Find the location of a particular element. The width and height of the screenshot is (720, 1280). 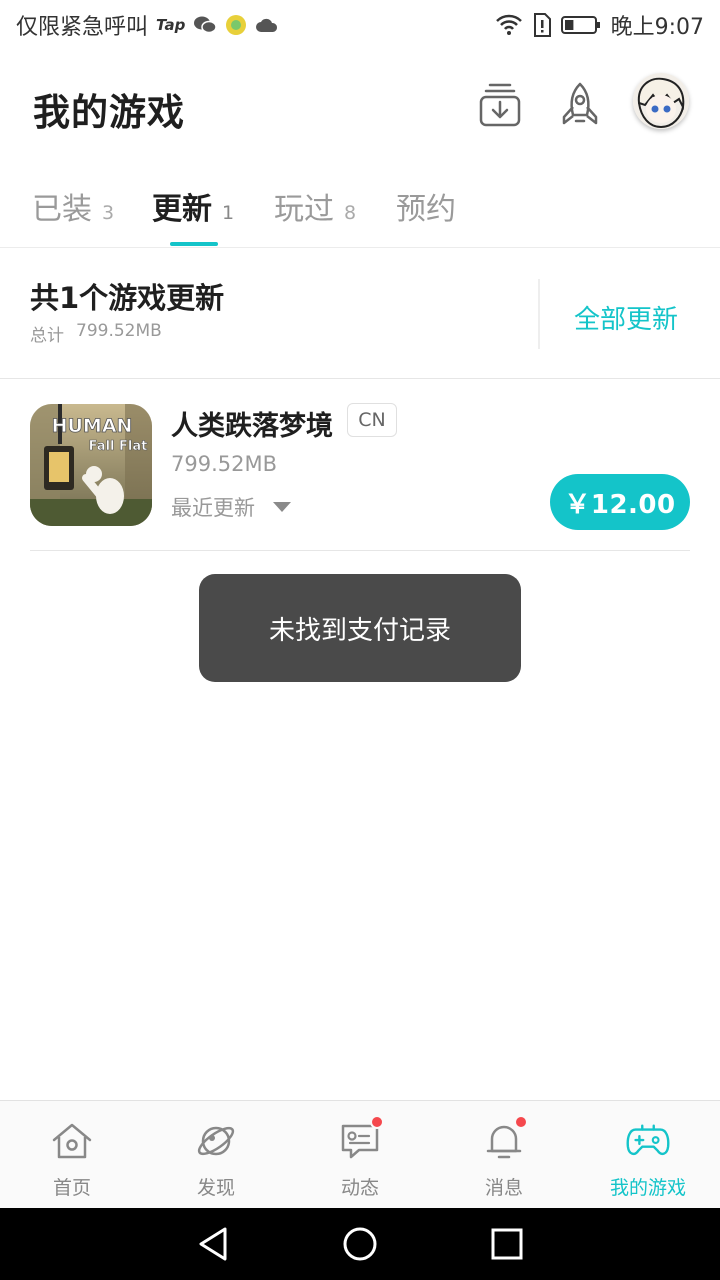

tab-bar: 已装 3 更新 1 玩过 8 预约 is located at coordinates (360, 209).